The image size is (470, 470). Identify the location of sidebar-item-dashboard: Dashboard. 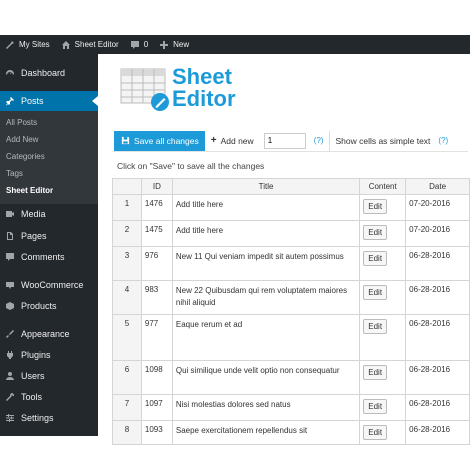
(49, 73).